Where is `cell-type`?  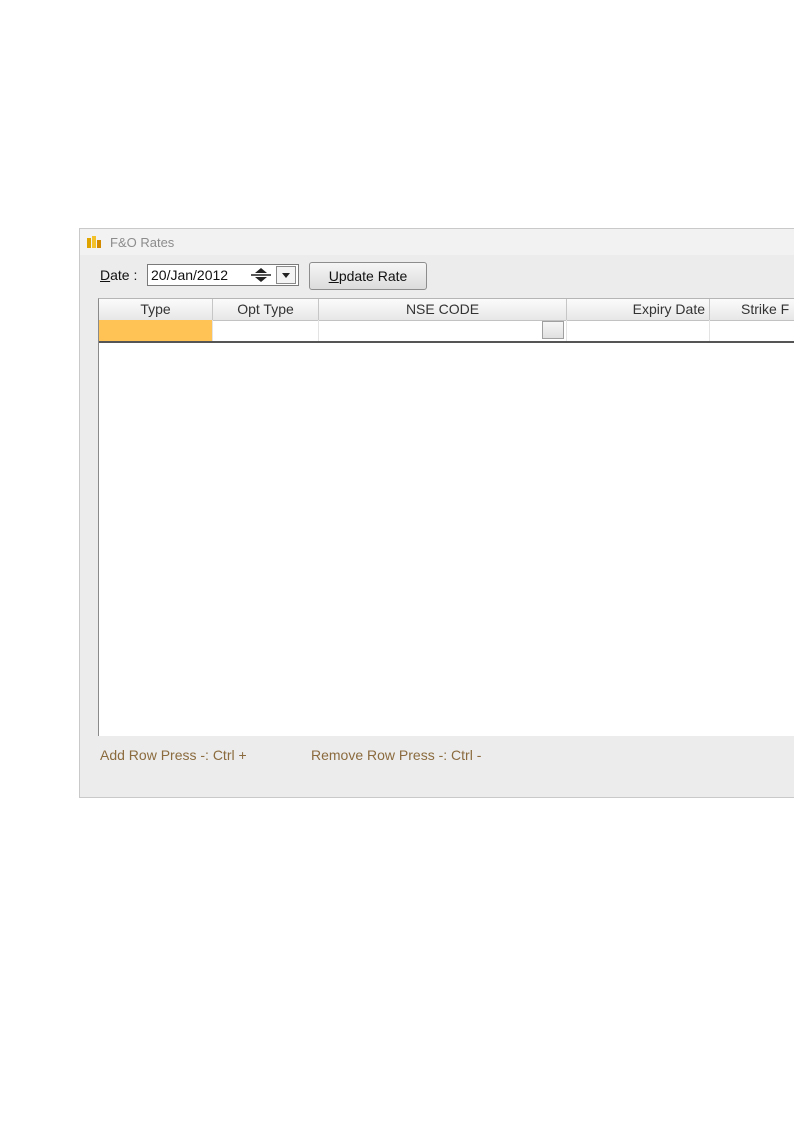
cell-type is located at coordinates (156, 330).